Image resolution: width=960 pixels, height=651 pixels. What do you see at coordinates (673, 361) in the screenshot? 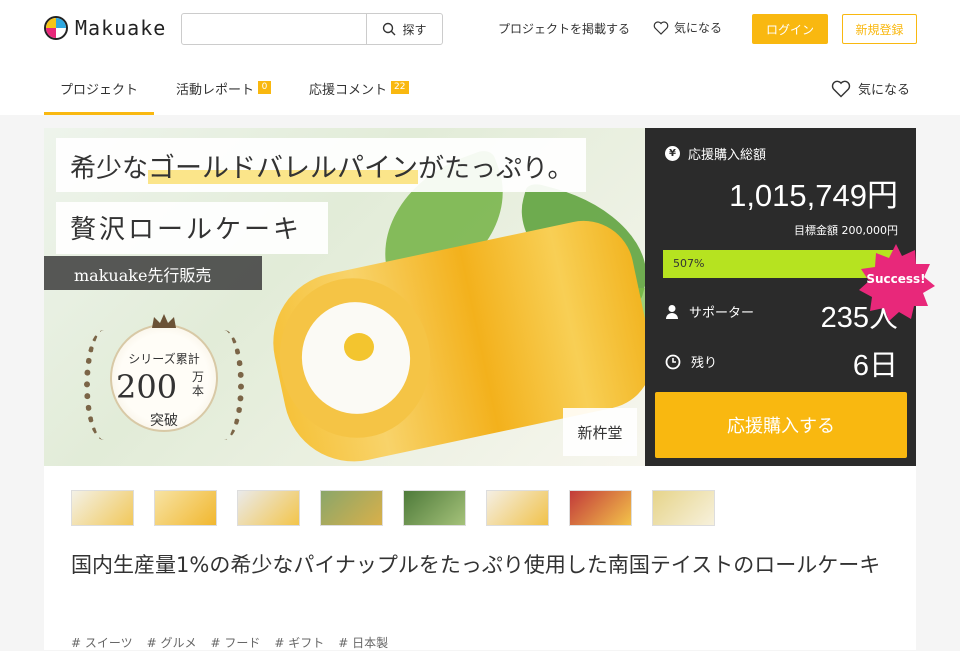
I see `clock-icon` at bounding box center [673, 361].